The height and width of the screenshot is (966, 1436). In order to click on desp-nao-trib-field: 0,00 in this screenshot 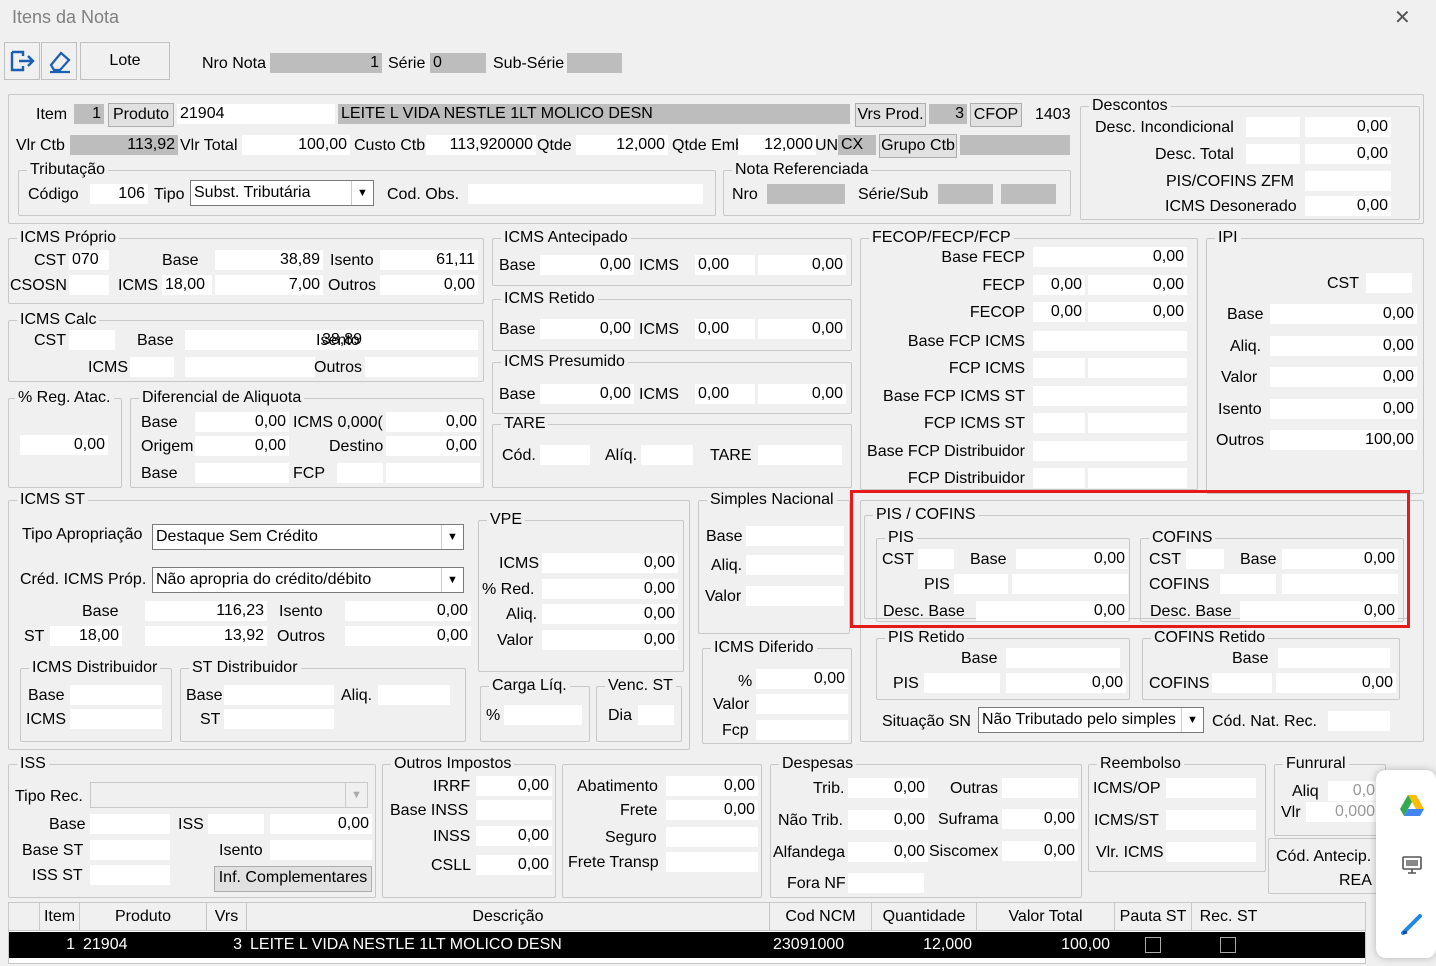, I will do `click(888, 820)`.